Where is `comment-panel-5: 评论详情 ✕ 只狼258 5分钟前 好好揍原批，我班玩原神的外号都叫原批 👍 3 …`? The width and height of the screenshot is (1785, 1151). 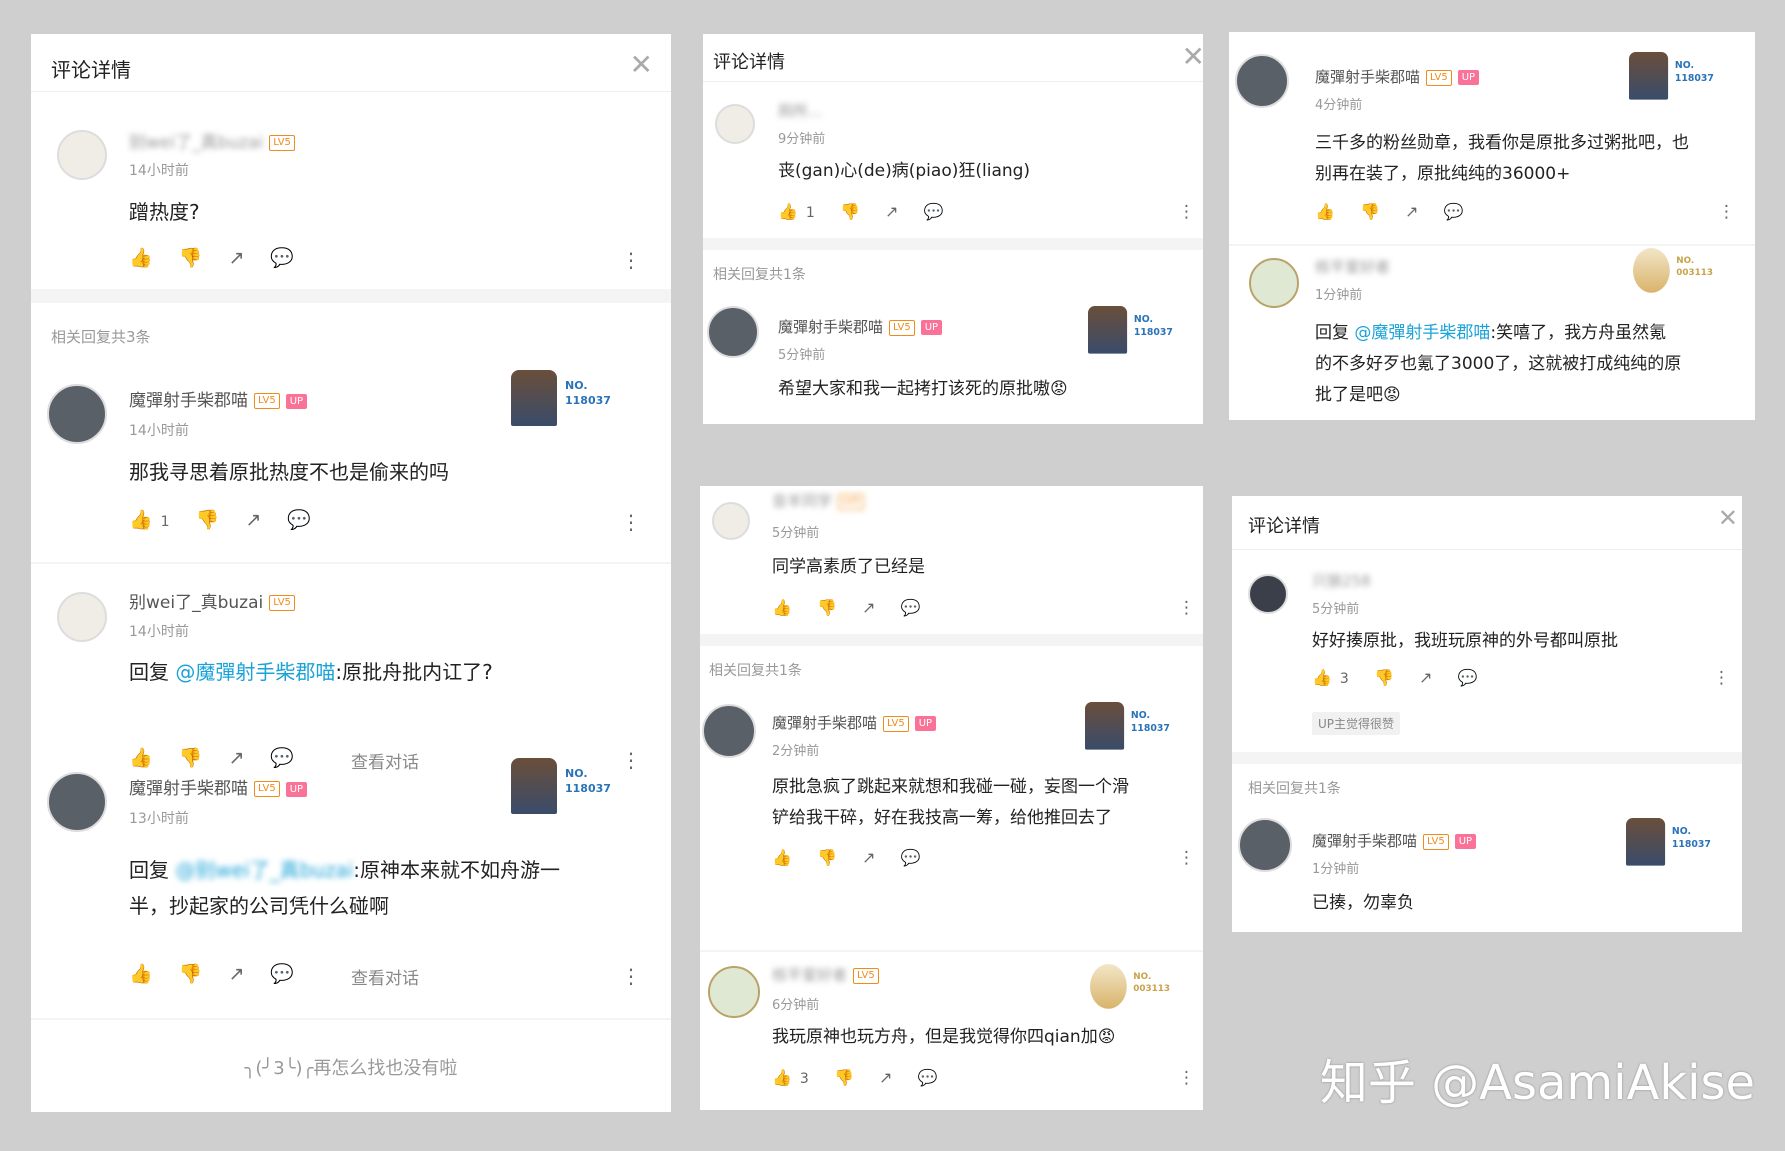 comment-panel-5: 评论详情 ✕ 只狼258 5分钟前 好好揍原批，我班玩原神的外号都叫原批 👍 3 … is located at coordinates (1487, 714).